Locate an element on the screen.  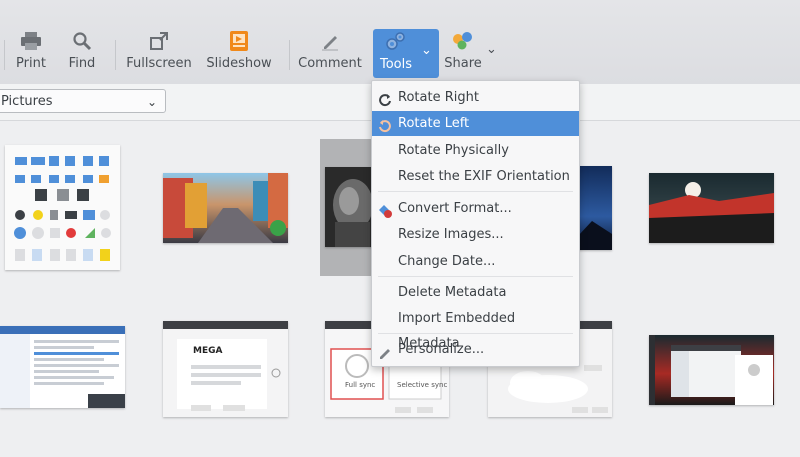
convert-format-icon is located at coordinates (385, 210).